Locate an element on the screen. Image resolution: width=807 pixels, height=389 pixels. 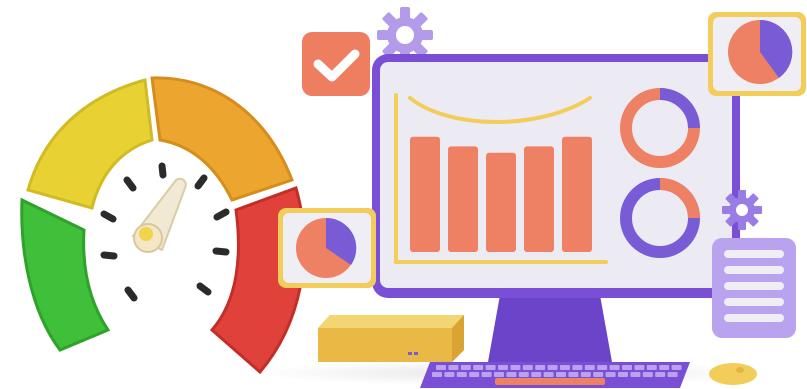
keyboard-icon is located at coordinates (555, 375).